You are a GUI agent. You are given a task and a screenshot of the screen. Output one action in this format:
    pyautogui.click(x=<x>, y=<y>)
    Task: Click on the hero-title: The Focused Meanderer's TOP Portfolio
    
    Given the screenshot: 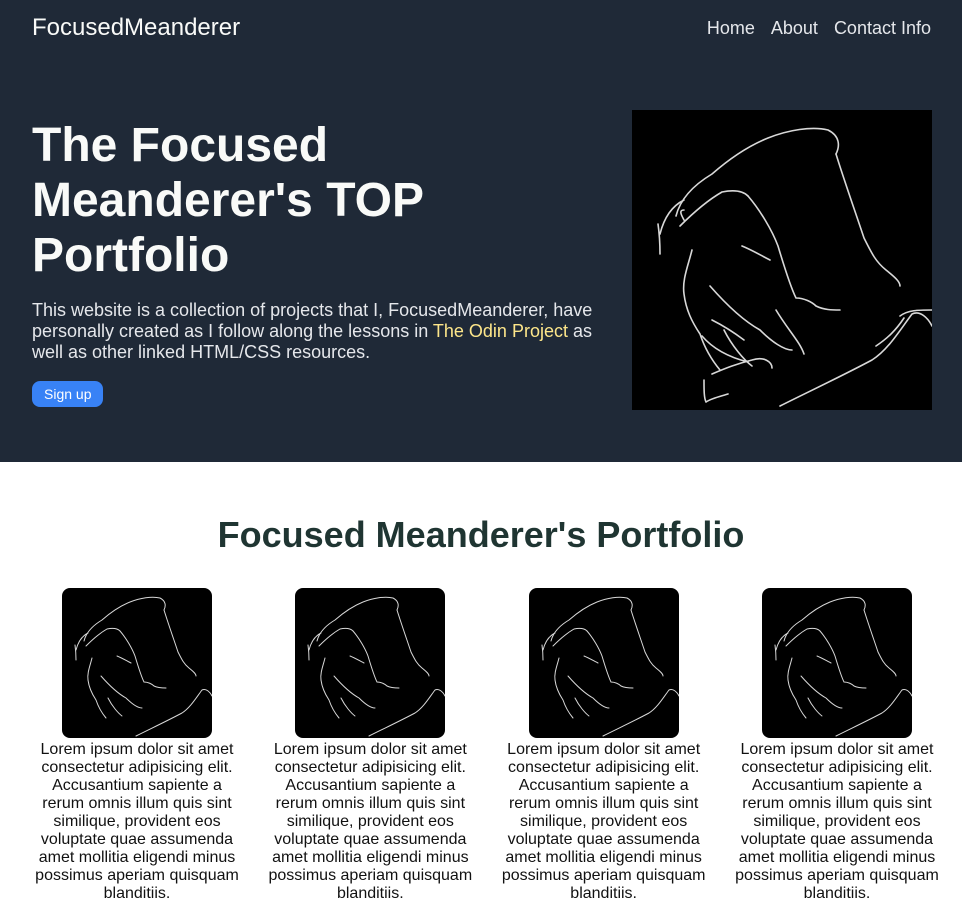 What is the action you would take?
    pyautogui.click(x=228, y=200)
    